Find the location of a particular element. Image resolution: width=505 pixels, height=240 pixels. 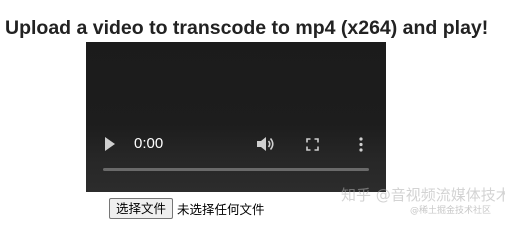

play-icon is located at coordinates (110, 144).